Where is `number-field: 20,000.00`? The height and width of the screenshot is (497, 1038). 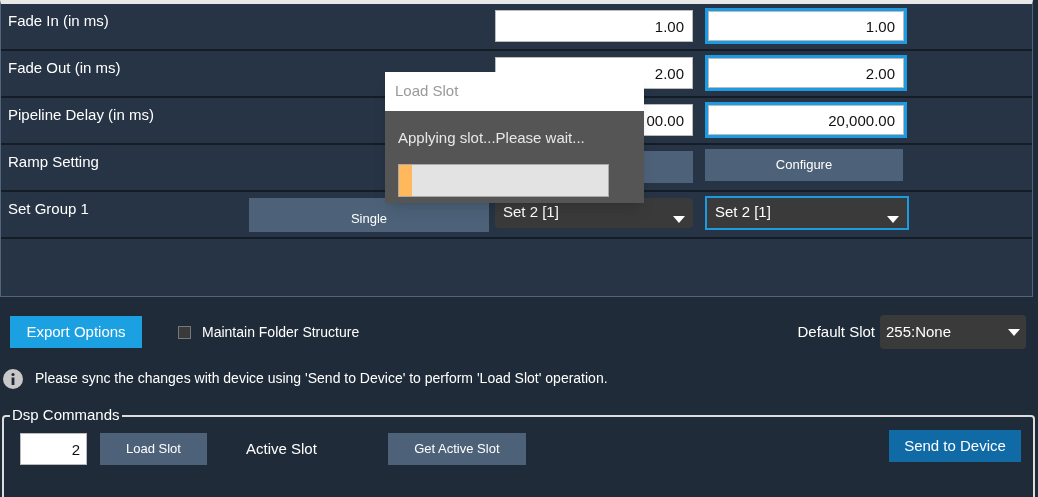
number-field: 20,000.00 is located at coordinates (806, 120).